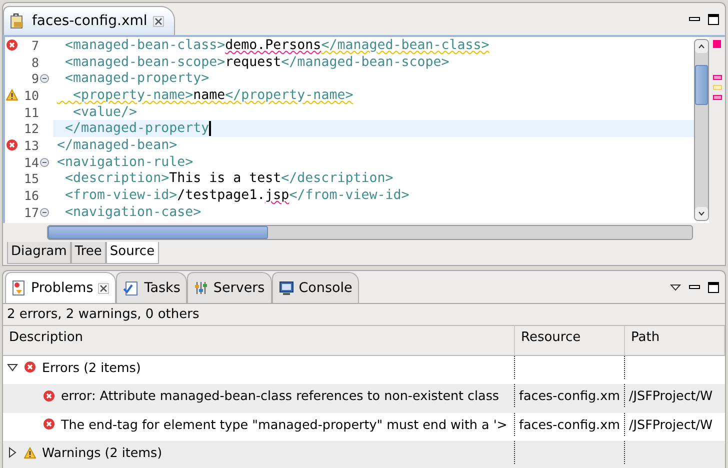  What do you see at coordinates (221, 196) in the screenshot?
I see `xml-text: /testpage1.` at bounding box center [221, 196].